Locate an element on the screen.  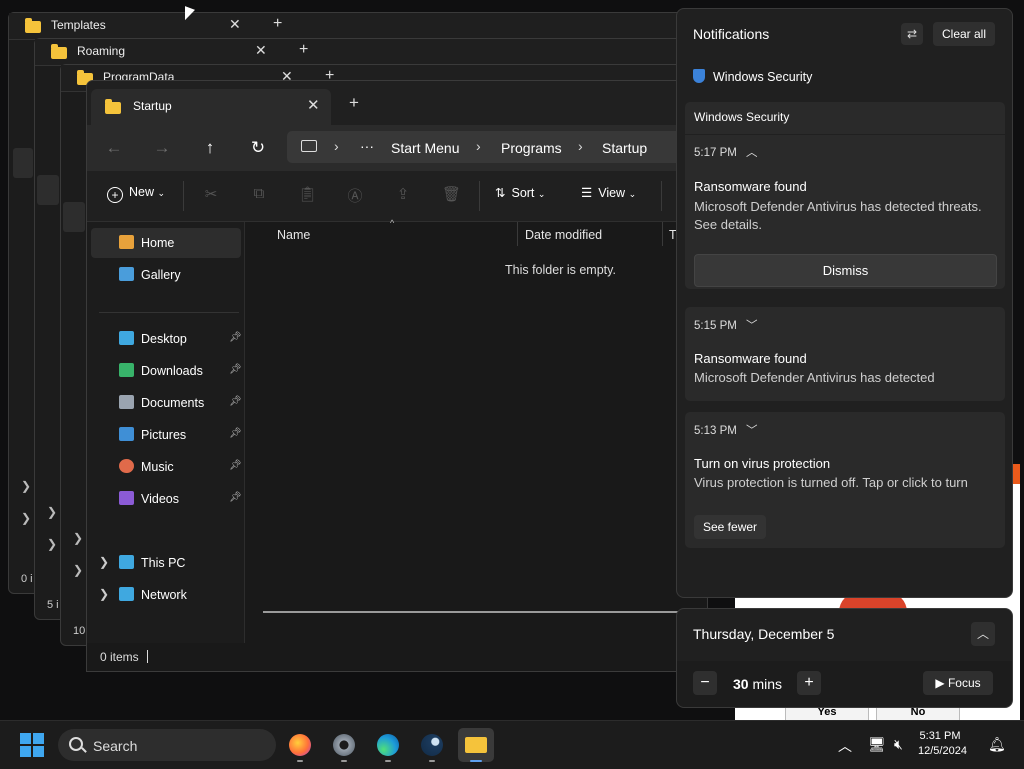
breadcrumb-startup: Startup is located at coordinates (624, 148).